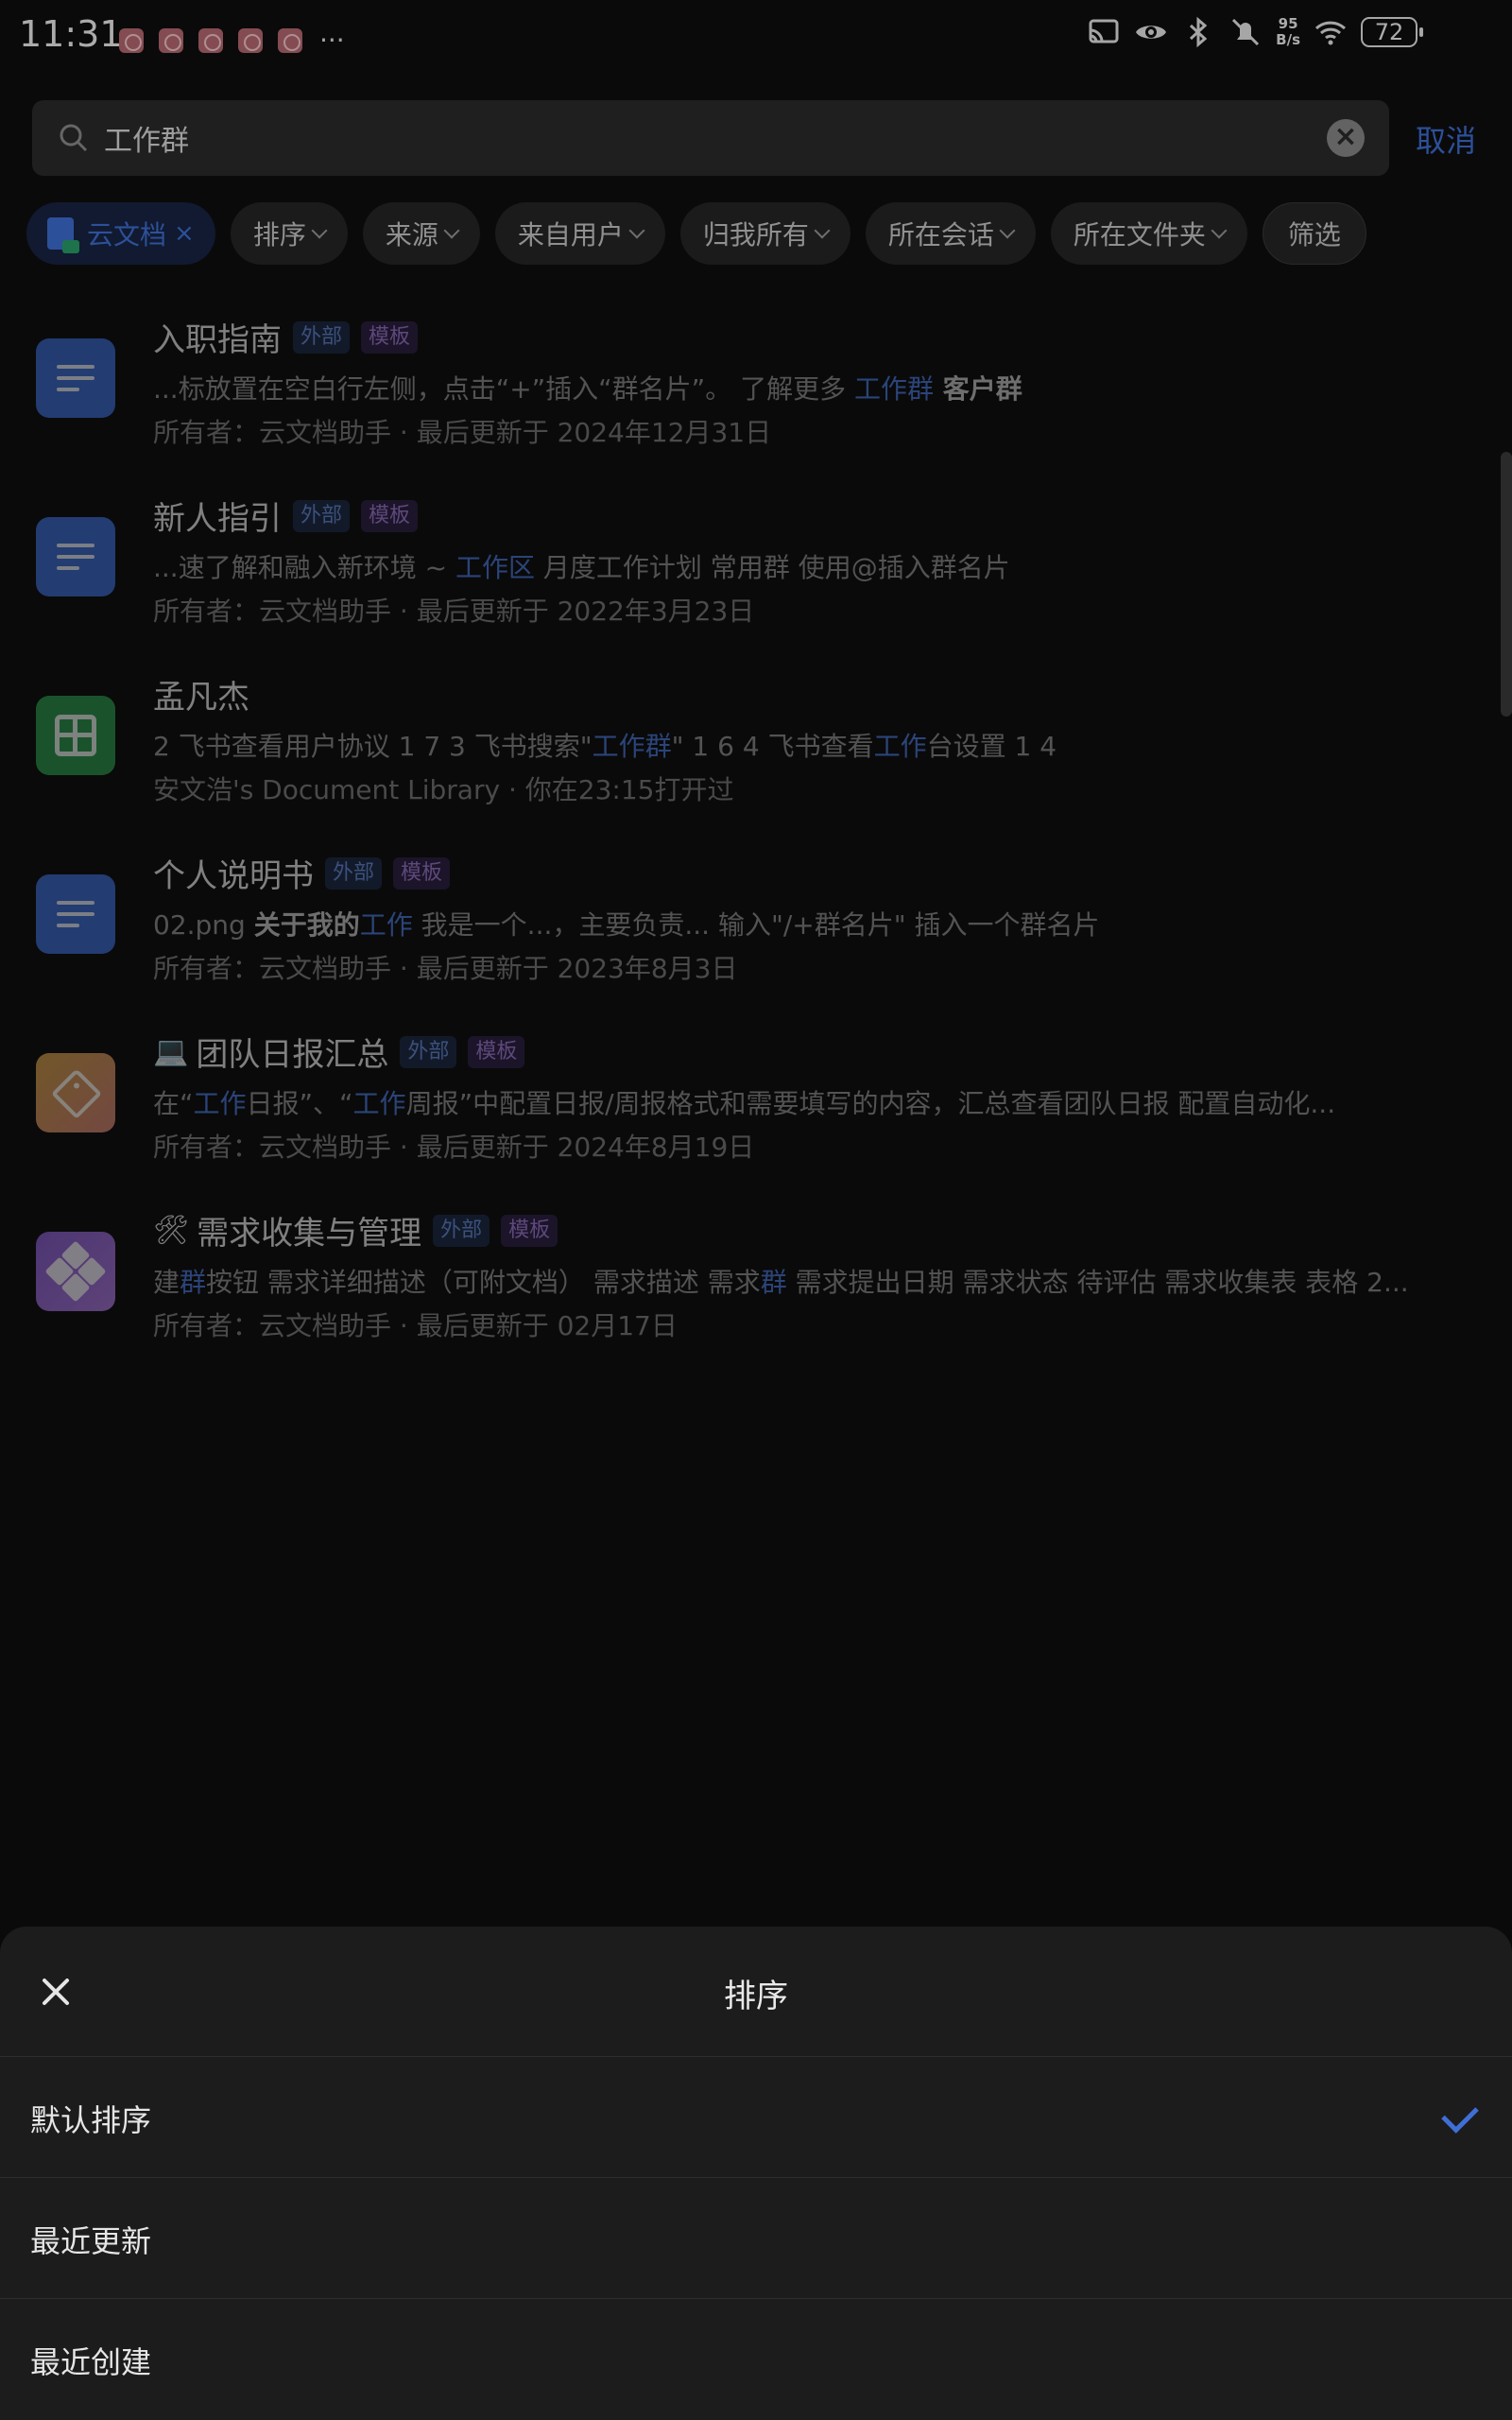 This screenshot has height=2420, width=1512. I want to click on network-speed: 95 B/s, so click(1288, 32).